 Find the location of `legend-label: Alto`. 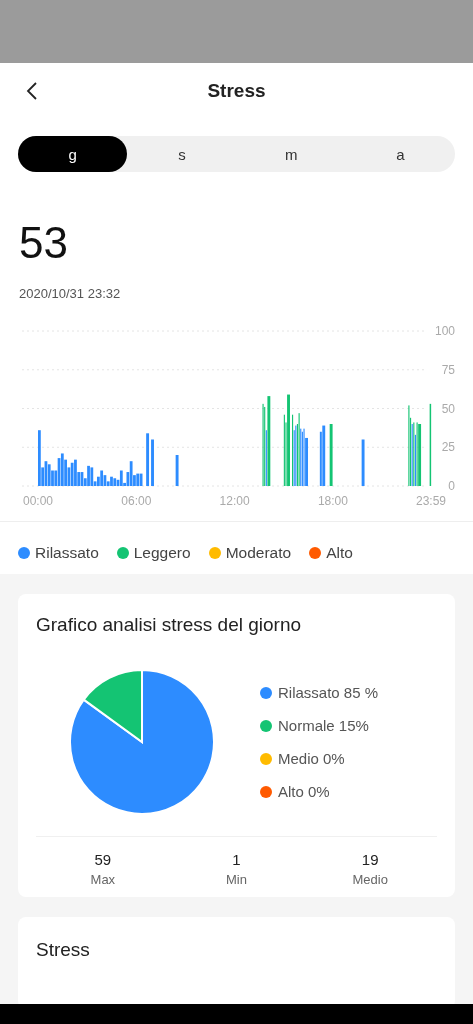

legend-label: Alto is located at coordinates (339, 553).